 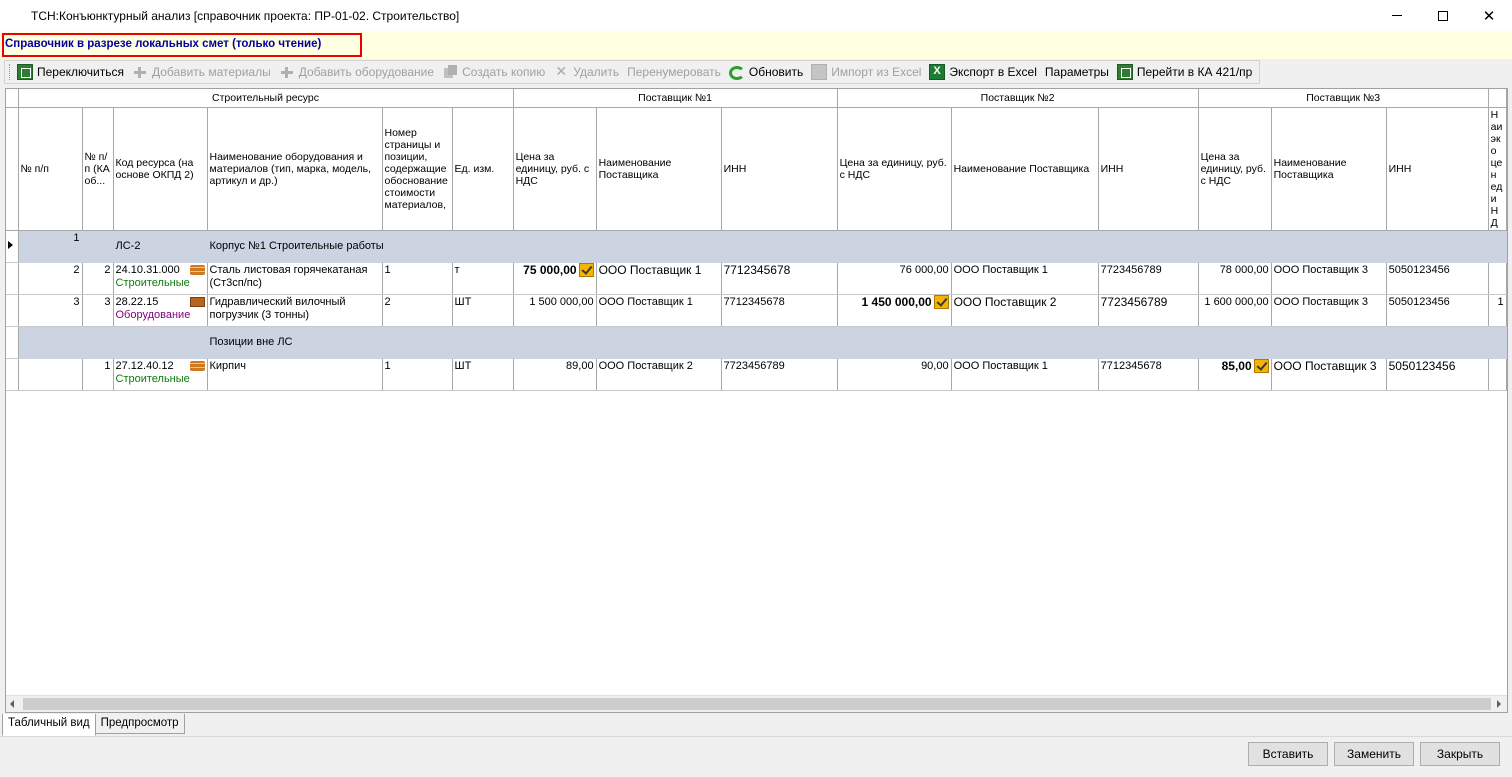 I want to click on col-header-s3-inn: ИНН, so click(x=1437, y=169).